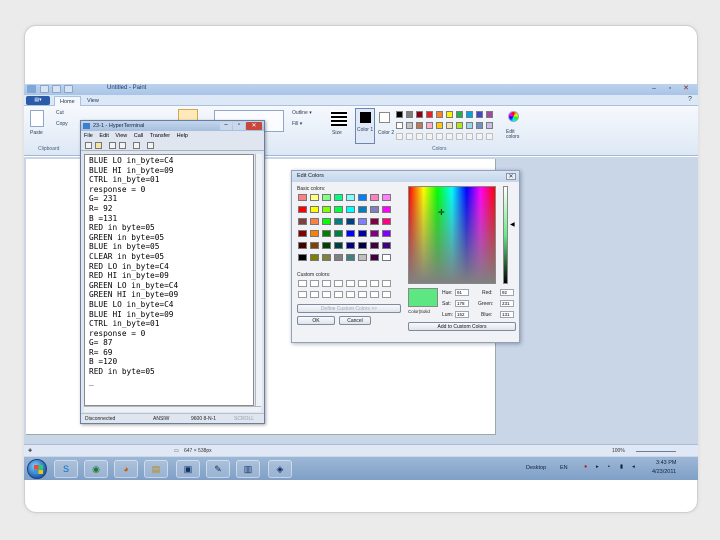 This screenshot has height=540, width=720. I want to click on green-field: 231, so click(507, 303).